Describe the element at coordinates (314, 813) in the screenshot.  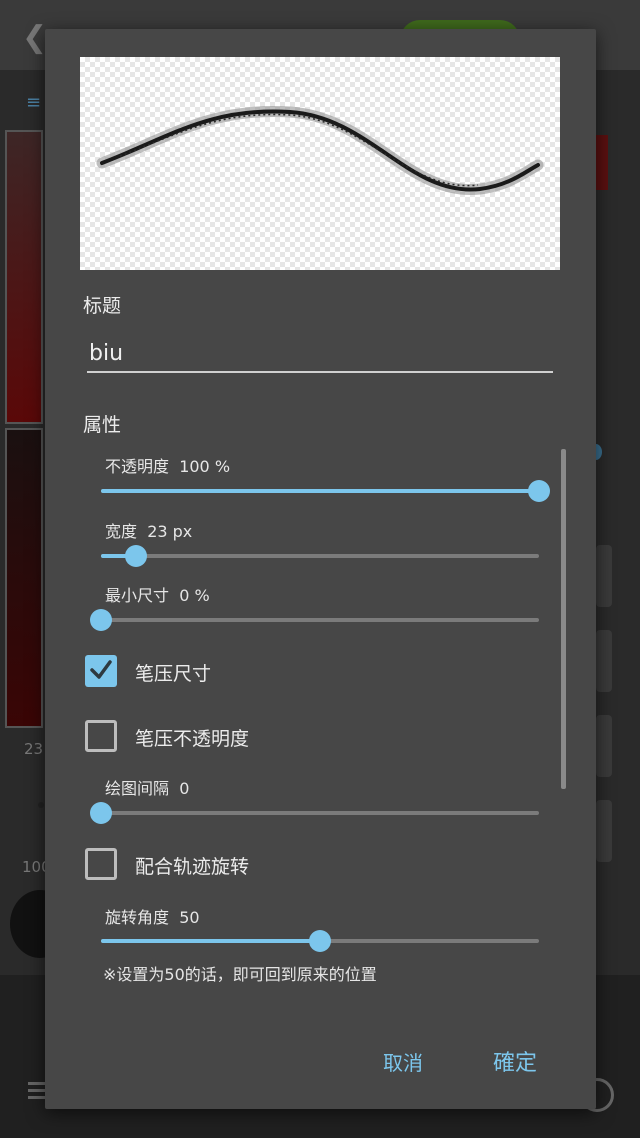
I see `spacing-slider` at that location.